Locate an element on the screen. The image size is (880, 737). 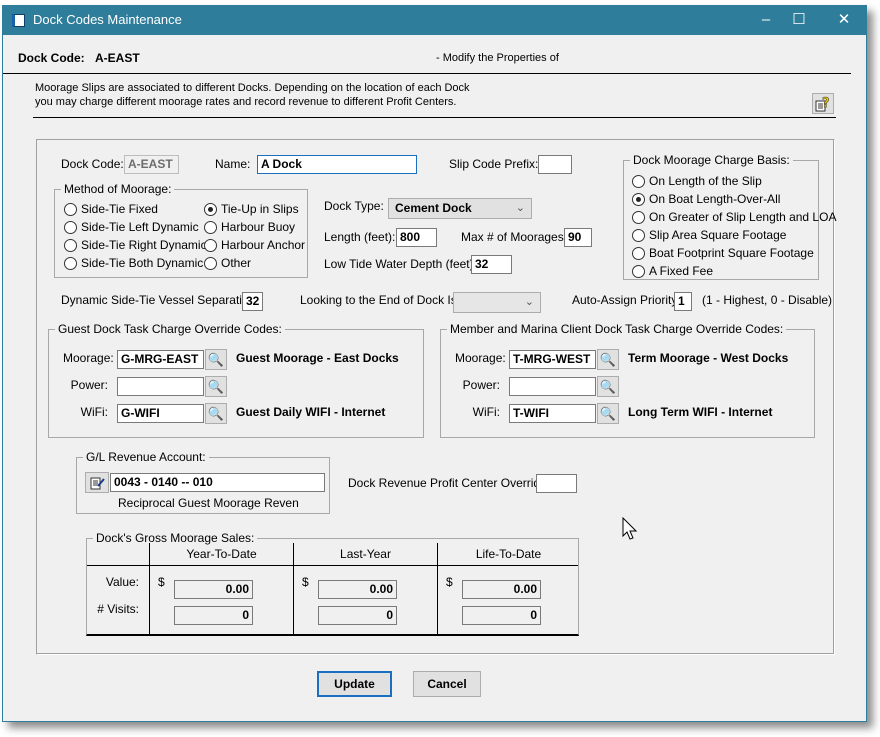
guest-power-lookup-button: 🔍 is located at coordinates (216, 386).